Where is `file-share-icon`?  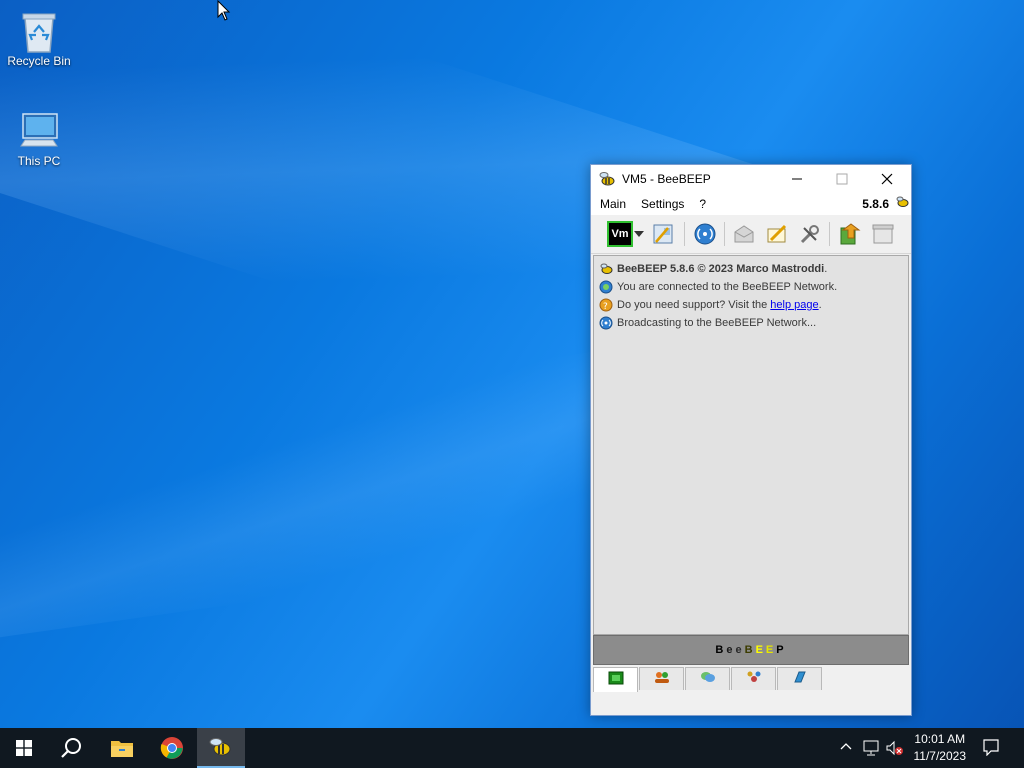
file-share-icon is located at coordinates (800, 679).